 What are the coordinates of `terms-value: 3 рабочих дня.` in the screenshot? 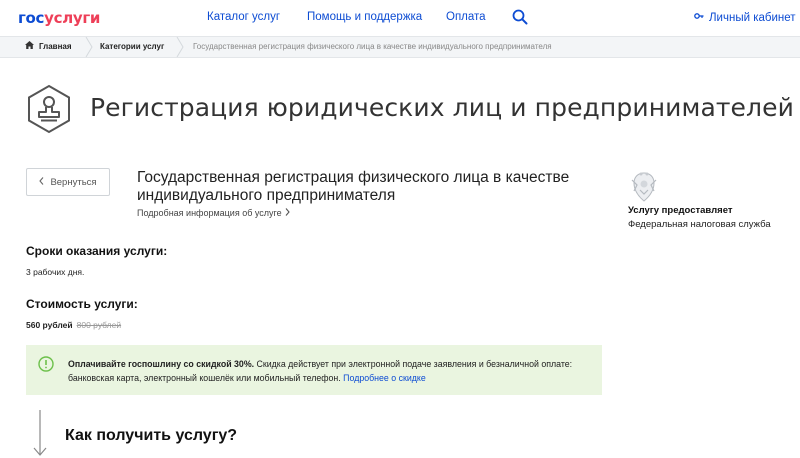 It's located at (55, 272).